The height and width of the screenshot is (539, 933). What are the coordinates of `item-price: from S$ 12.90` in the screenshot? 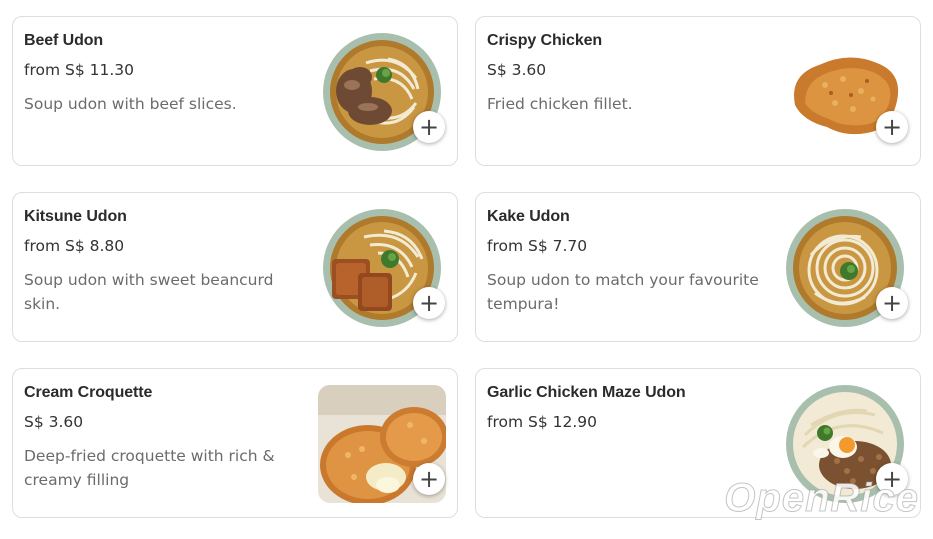 It's located at (542, 422).